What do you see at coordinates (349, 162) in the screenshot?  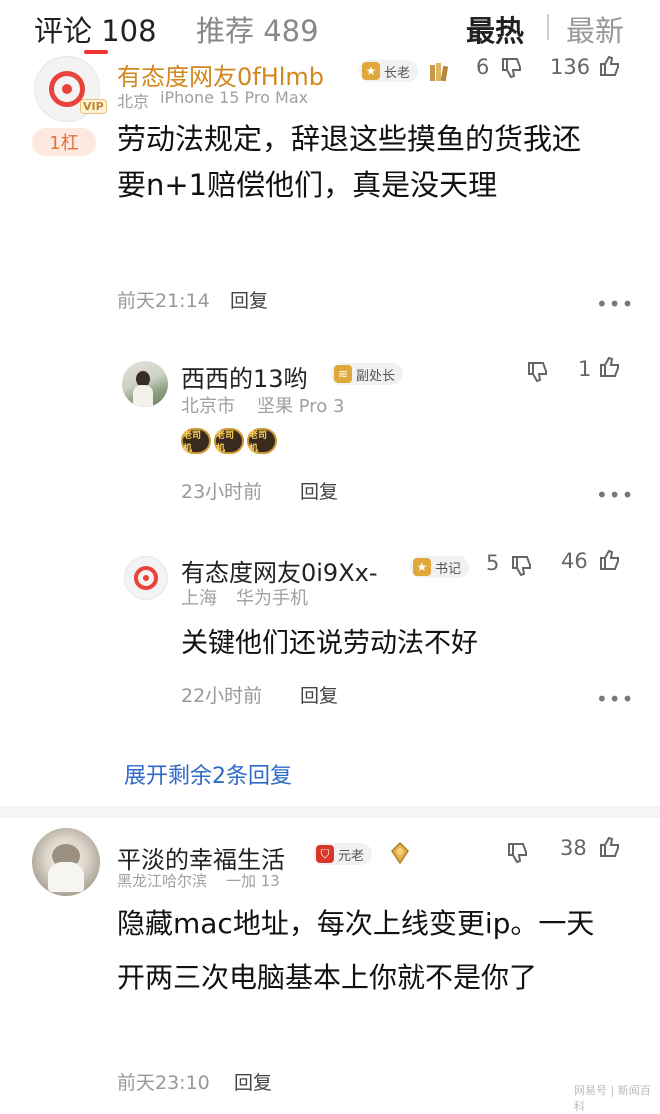 I see `comment-text: 劳动法规定，辞退这些摸鱼的货我还要n+1赔偿他们，真是没天理` at bounding box center [349, 162].